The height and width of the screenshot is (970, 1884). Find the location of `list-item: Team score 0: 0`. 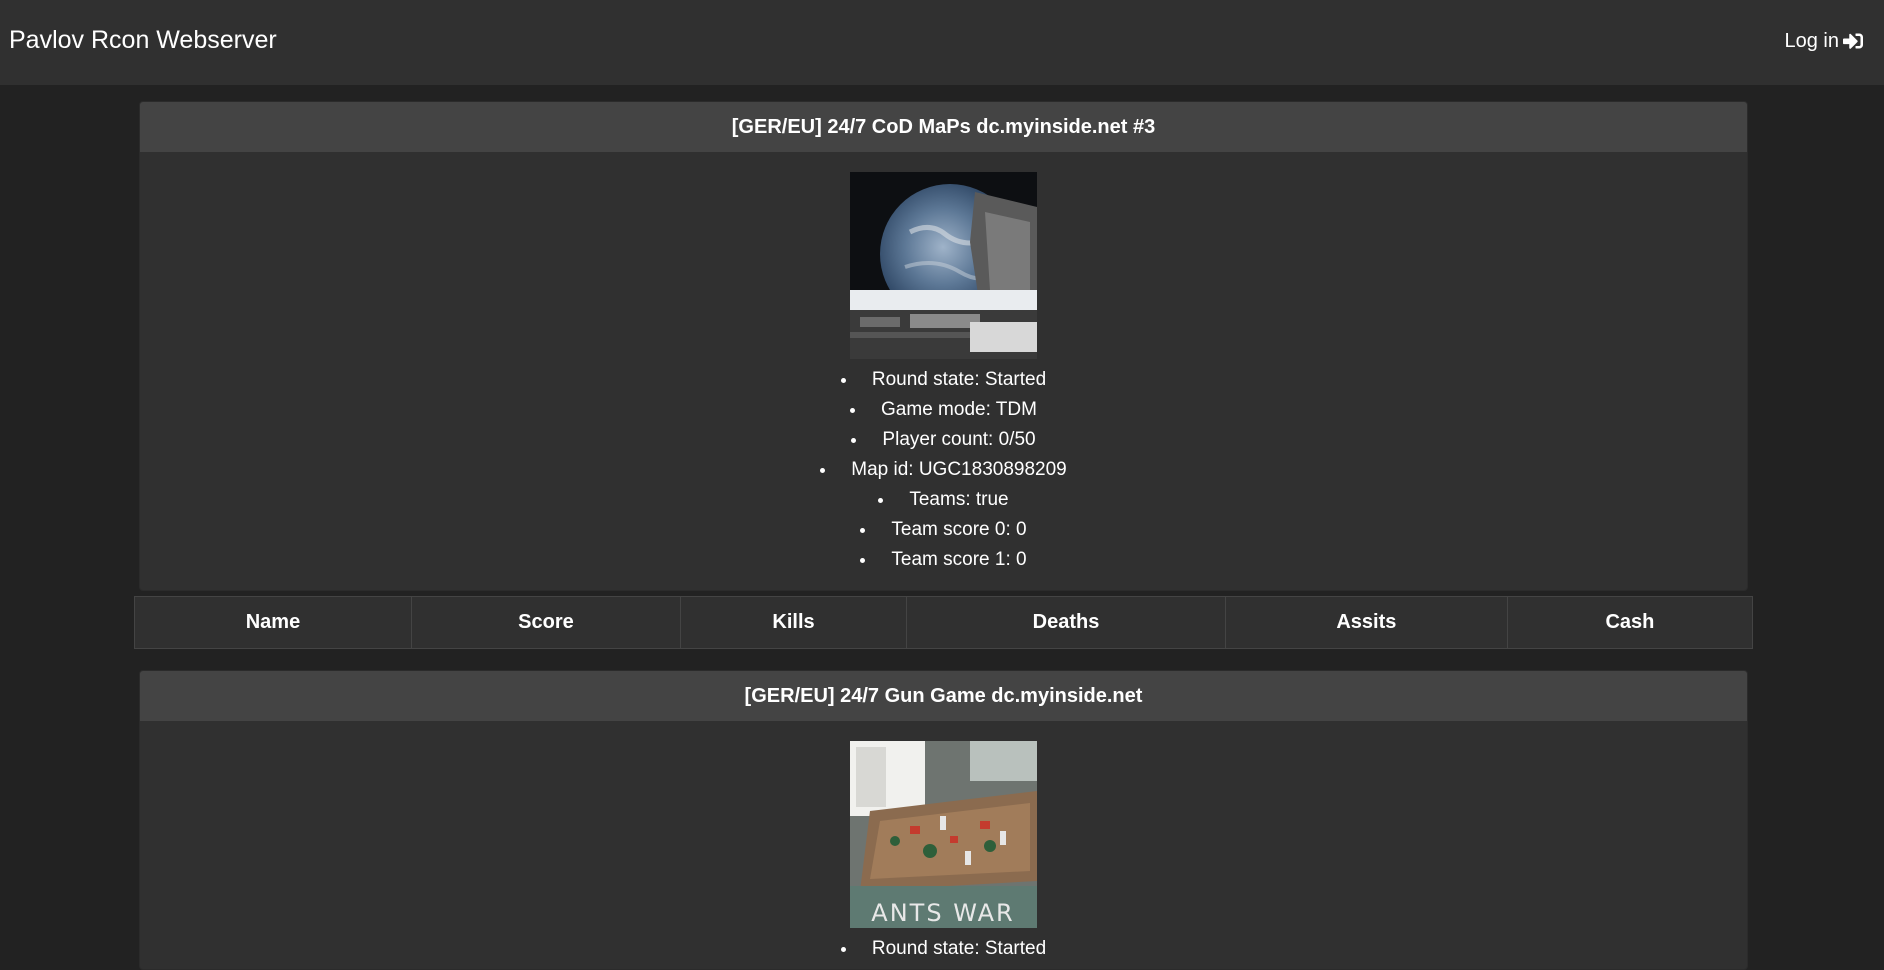

list-item: Team score 0: 0 is located at coordinates (943, 530).